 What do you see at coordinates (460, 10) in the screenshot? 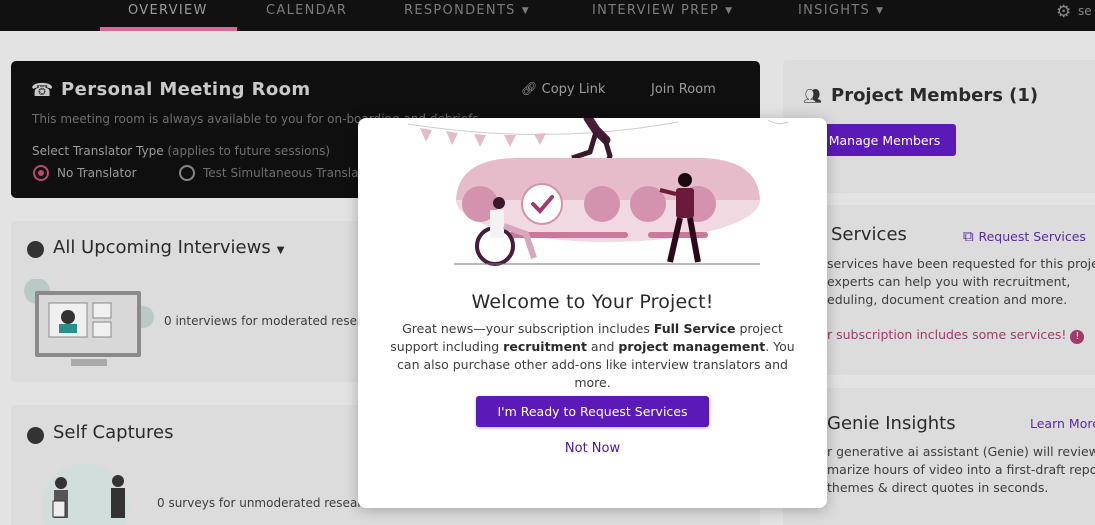
I see `nav-tab-respondents-label: RESPONDENTS` at bounding box center [460, 10].